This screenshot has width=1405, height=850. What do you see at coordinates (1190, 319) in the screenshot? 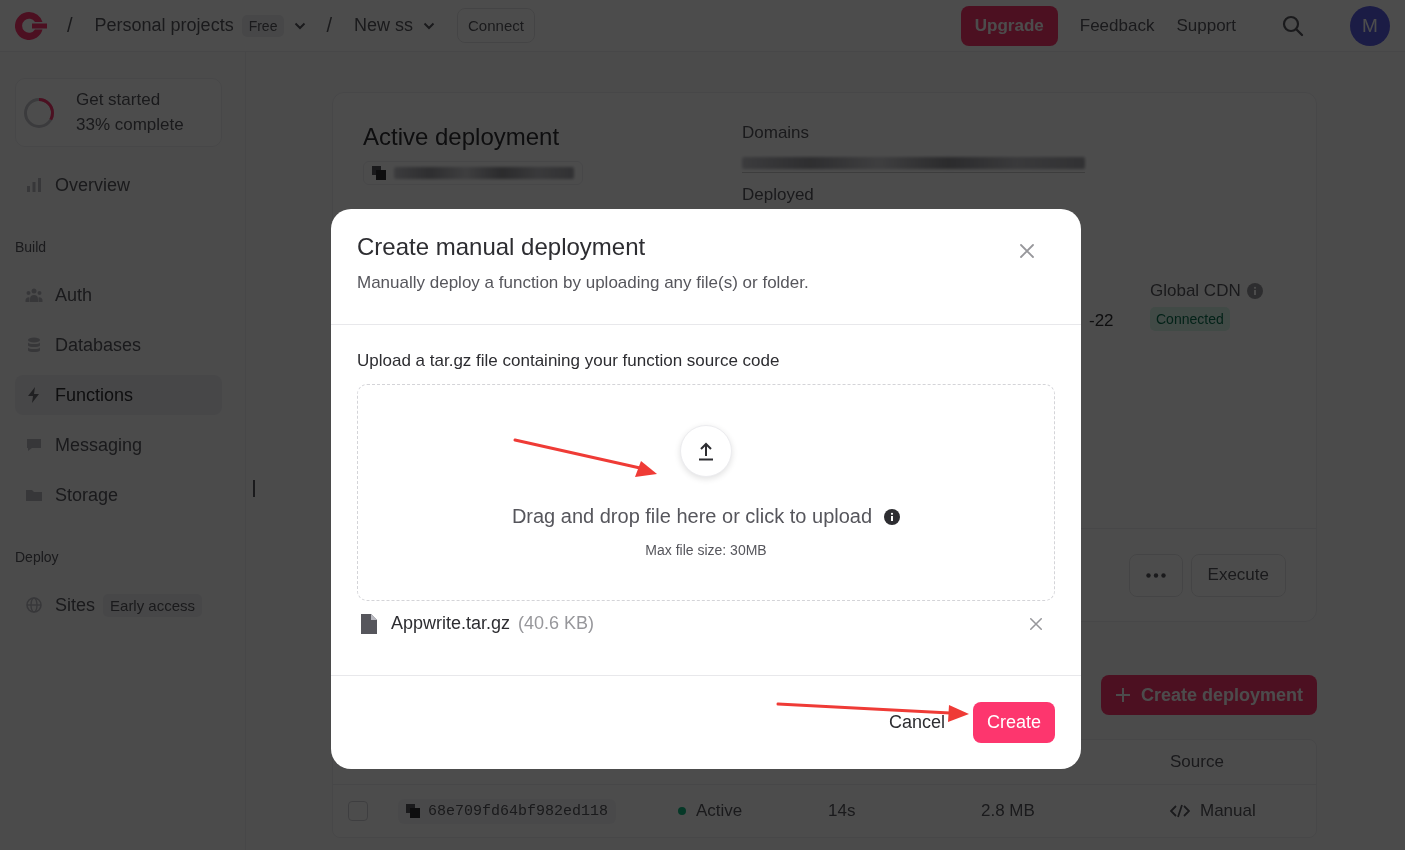
I see `status-badge: Connected` at bounding box center [1190, 319].